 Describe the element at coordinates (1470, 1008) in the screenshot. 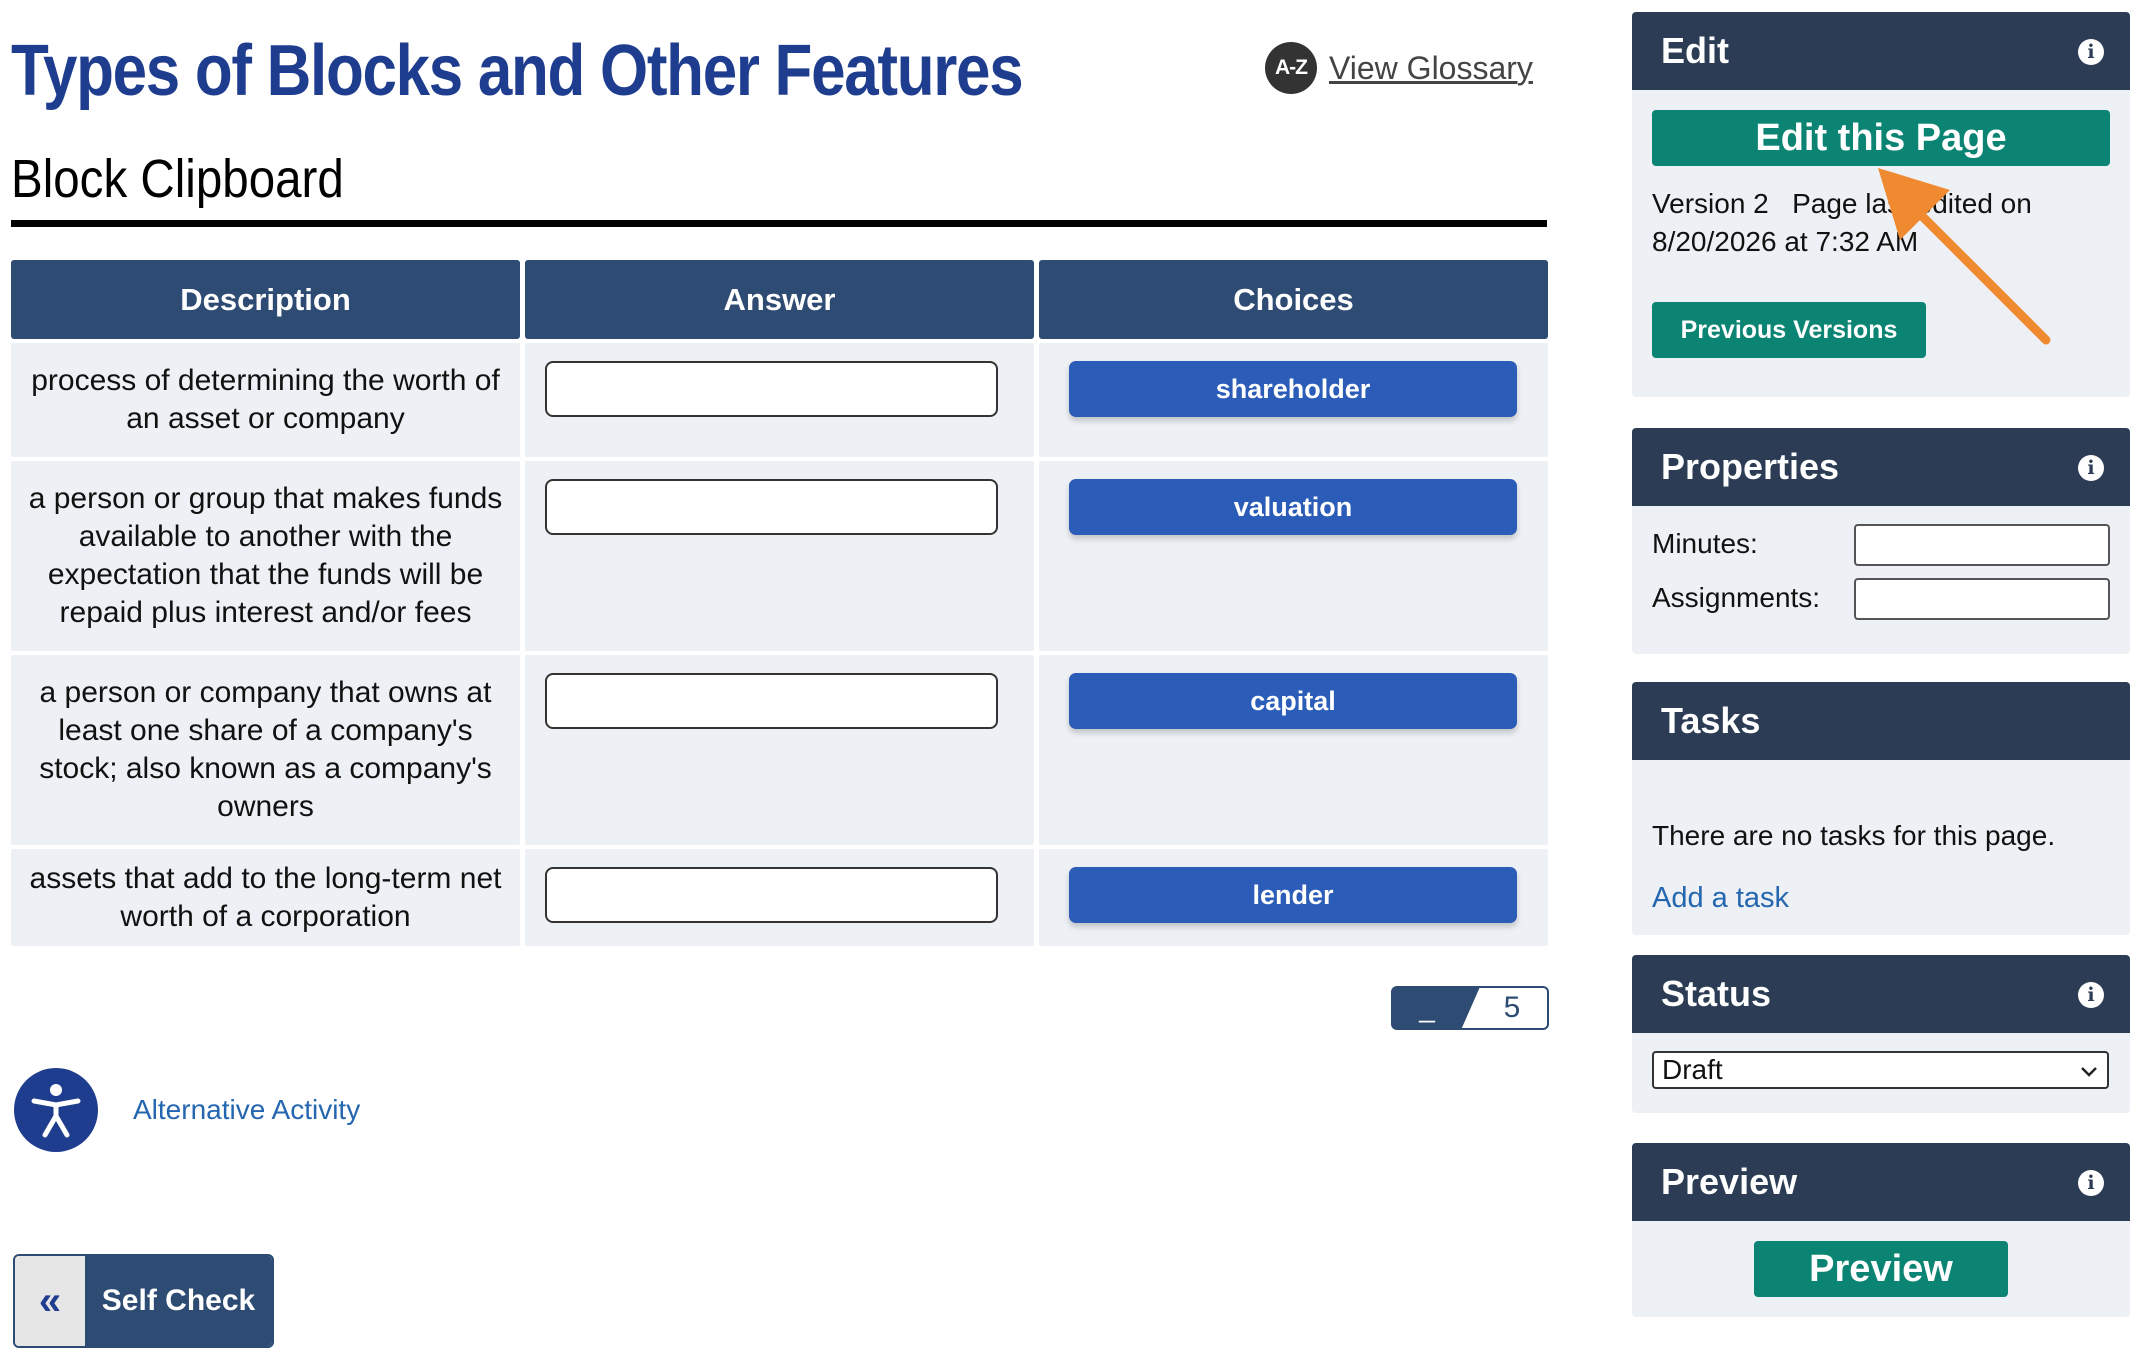

I see `progress-counter: _ 5` at that location.